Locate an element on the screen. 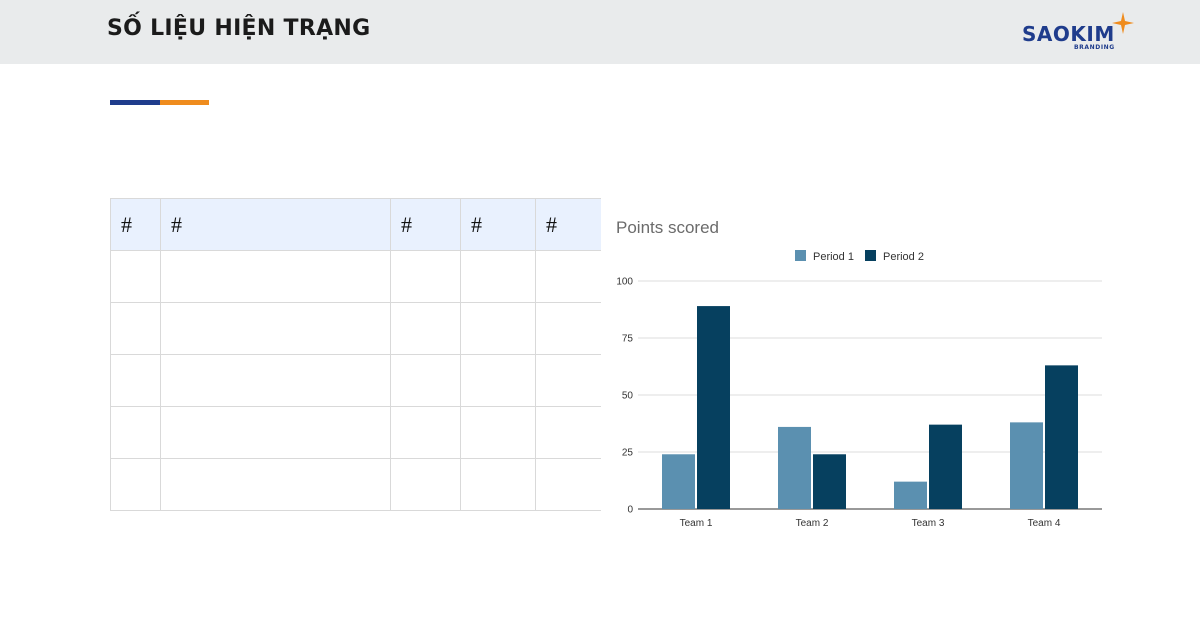  accent-bar-blue is located at coordinates (135, 102).